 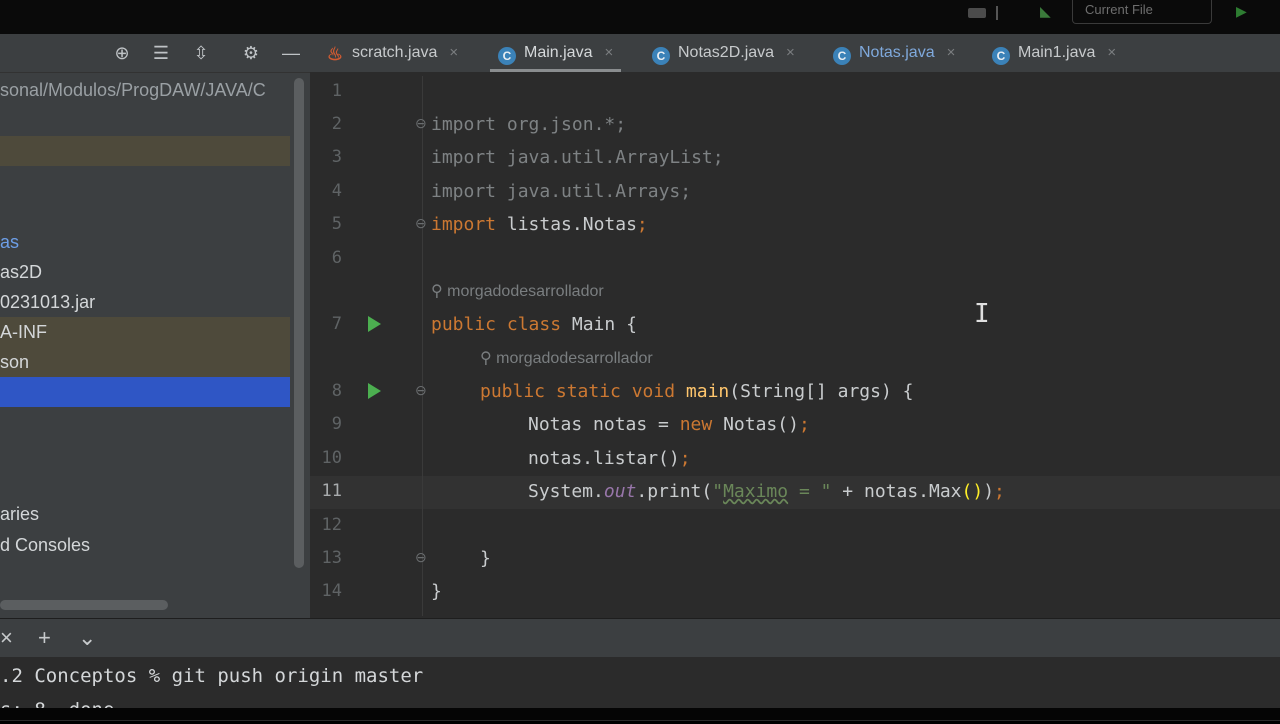 What do you see at coordinates (577, 157) in the screenshot?
I see `code-line-3: import java.util.ArrayList;` at bounding box center [577, 157].